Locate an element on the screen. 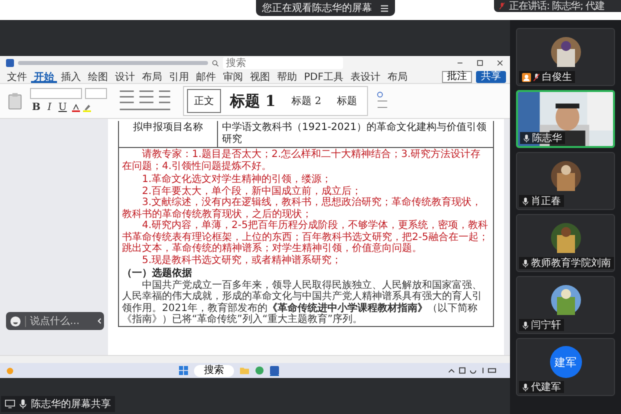 This screenshot has width=621, height=414. menu-icon is located at coordinates (384, 8).